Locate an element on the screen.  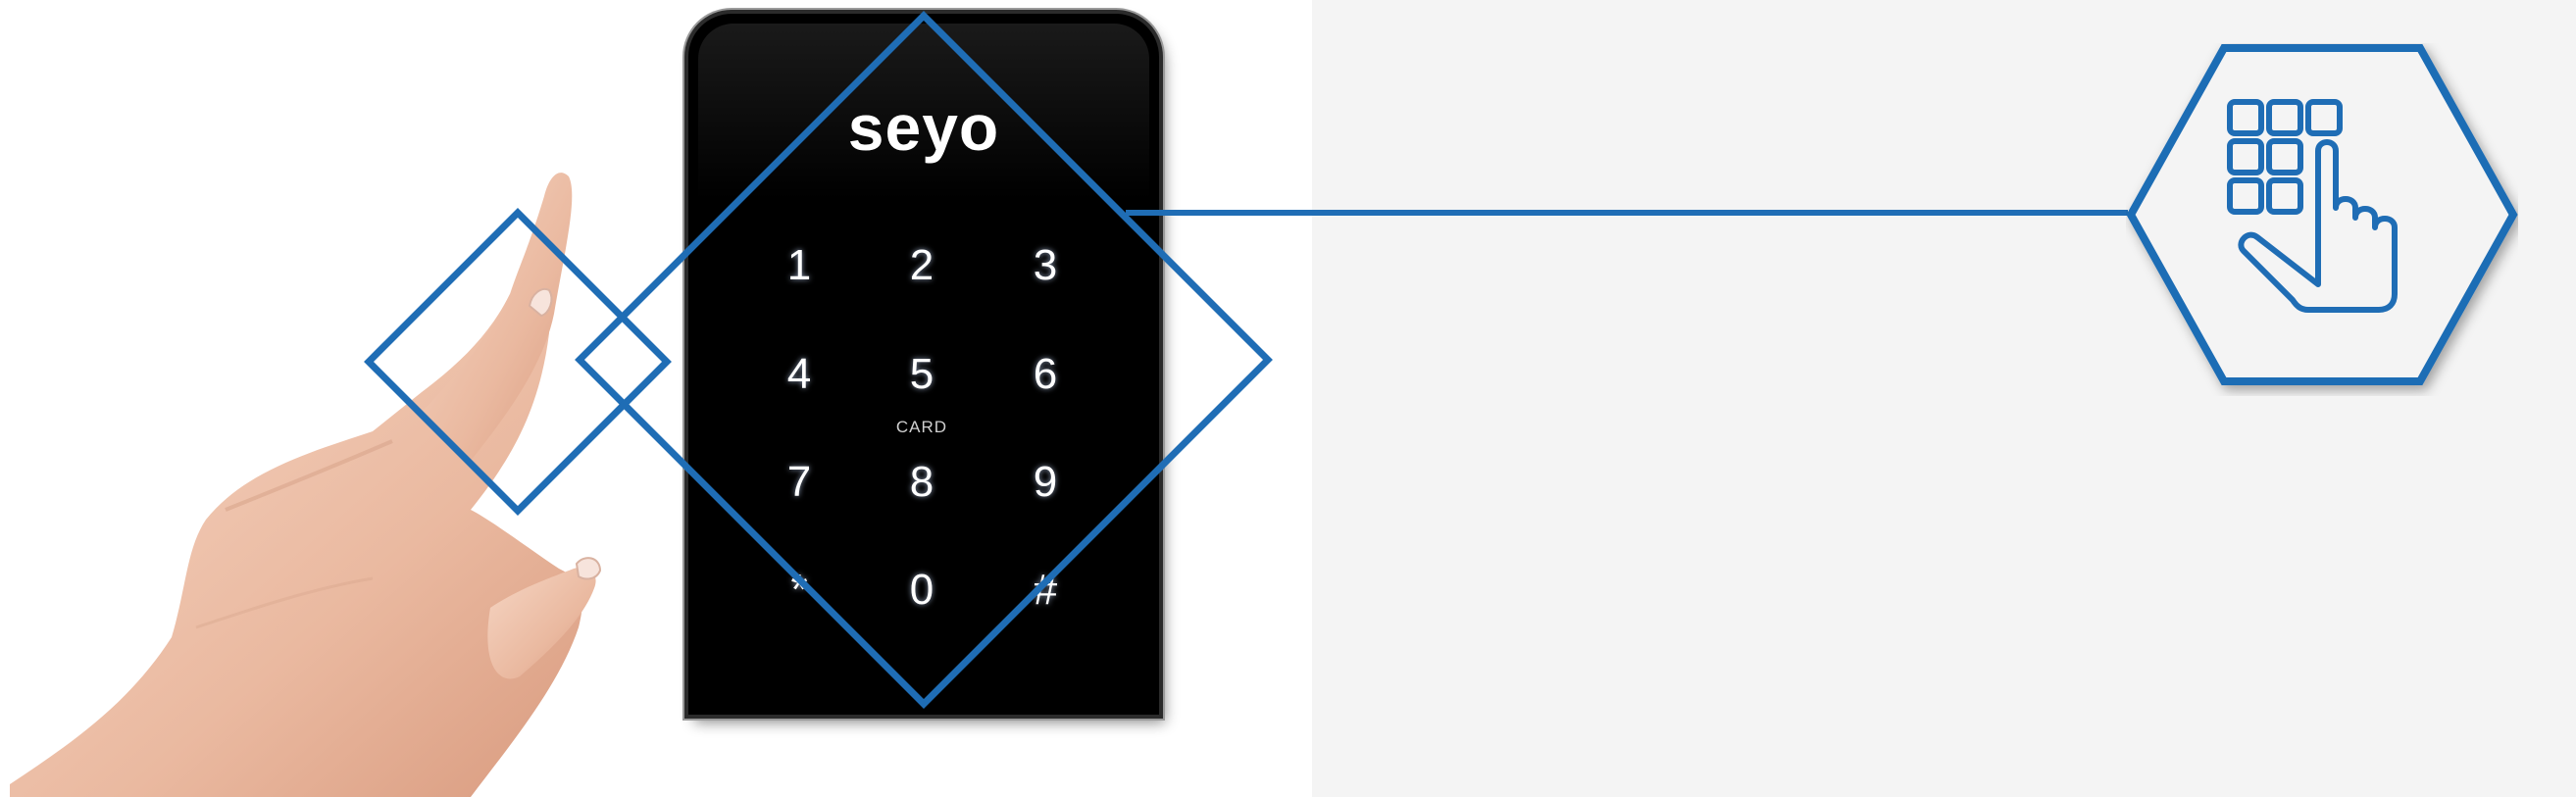
keypad-touch-icon is located at coordinates (2322, 214).